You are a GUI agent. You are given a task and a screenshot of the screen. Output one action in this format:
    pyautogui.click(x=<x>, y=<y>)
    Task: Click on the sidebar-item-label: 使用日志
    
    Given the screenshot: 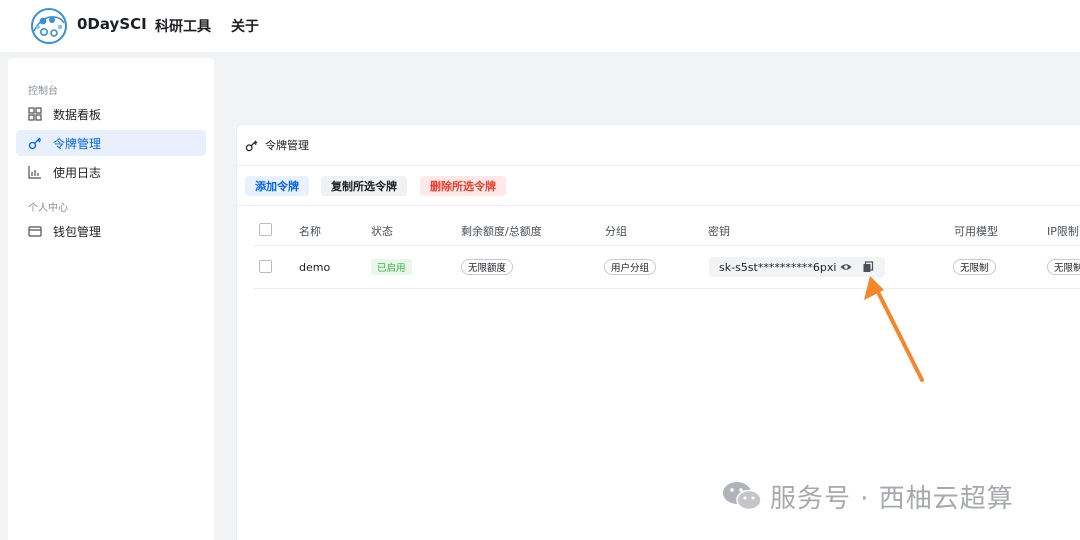 What is the action you would take?
    pyautogui.click(x=77, y=172)
    